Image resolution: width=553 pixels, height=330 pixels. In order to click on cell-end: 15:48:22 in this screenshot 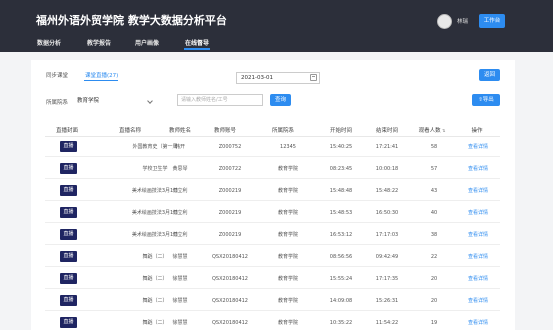, I will do `click(387, 191)`.